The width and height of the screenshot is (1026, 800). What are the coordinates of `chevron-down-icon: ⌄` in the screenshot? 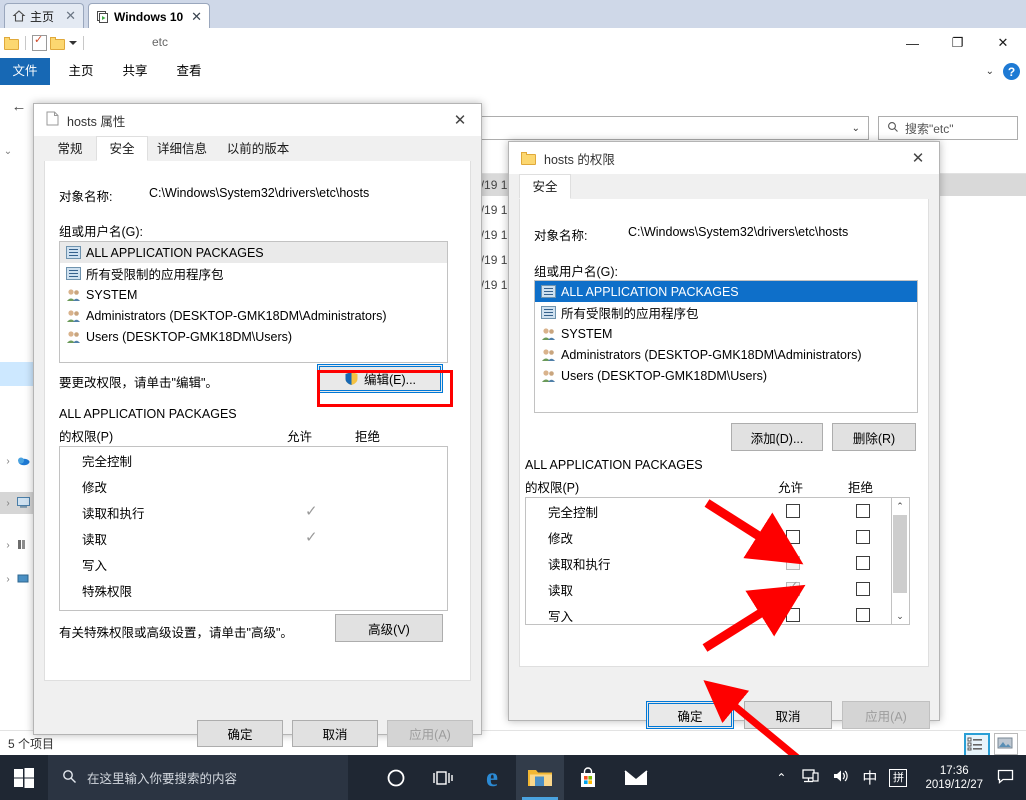 It's located at (8, 151).